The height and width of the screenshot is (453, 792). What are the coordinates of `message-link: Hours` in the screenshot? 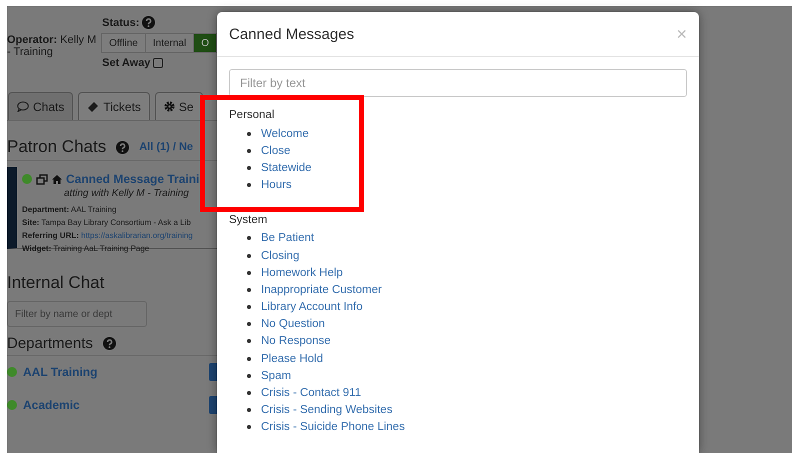 It's located at (276, 185).